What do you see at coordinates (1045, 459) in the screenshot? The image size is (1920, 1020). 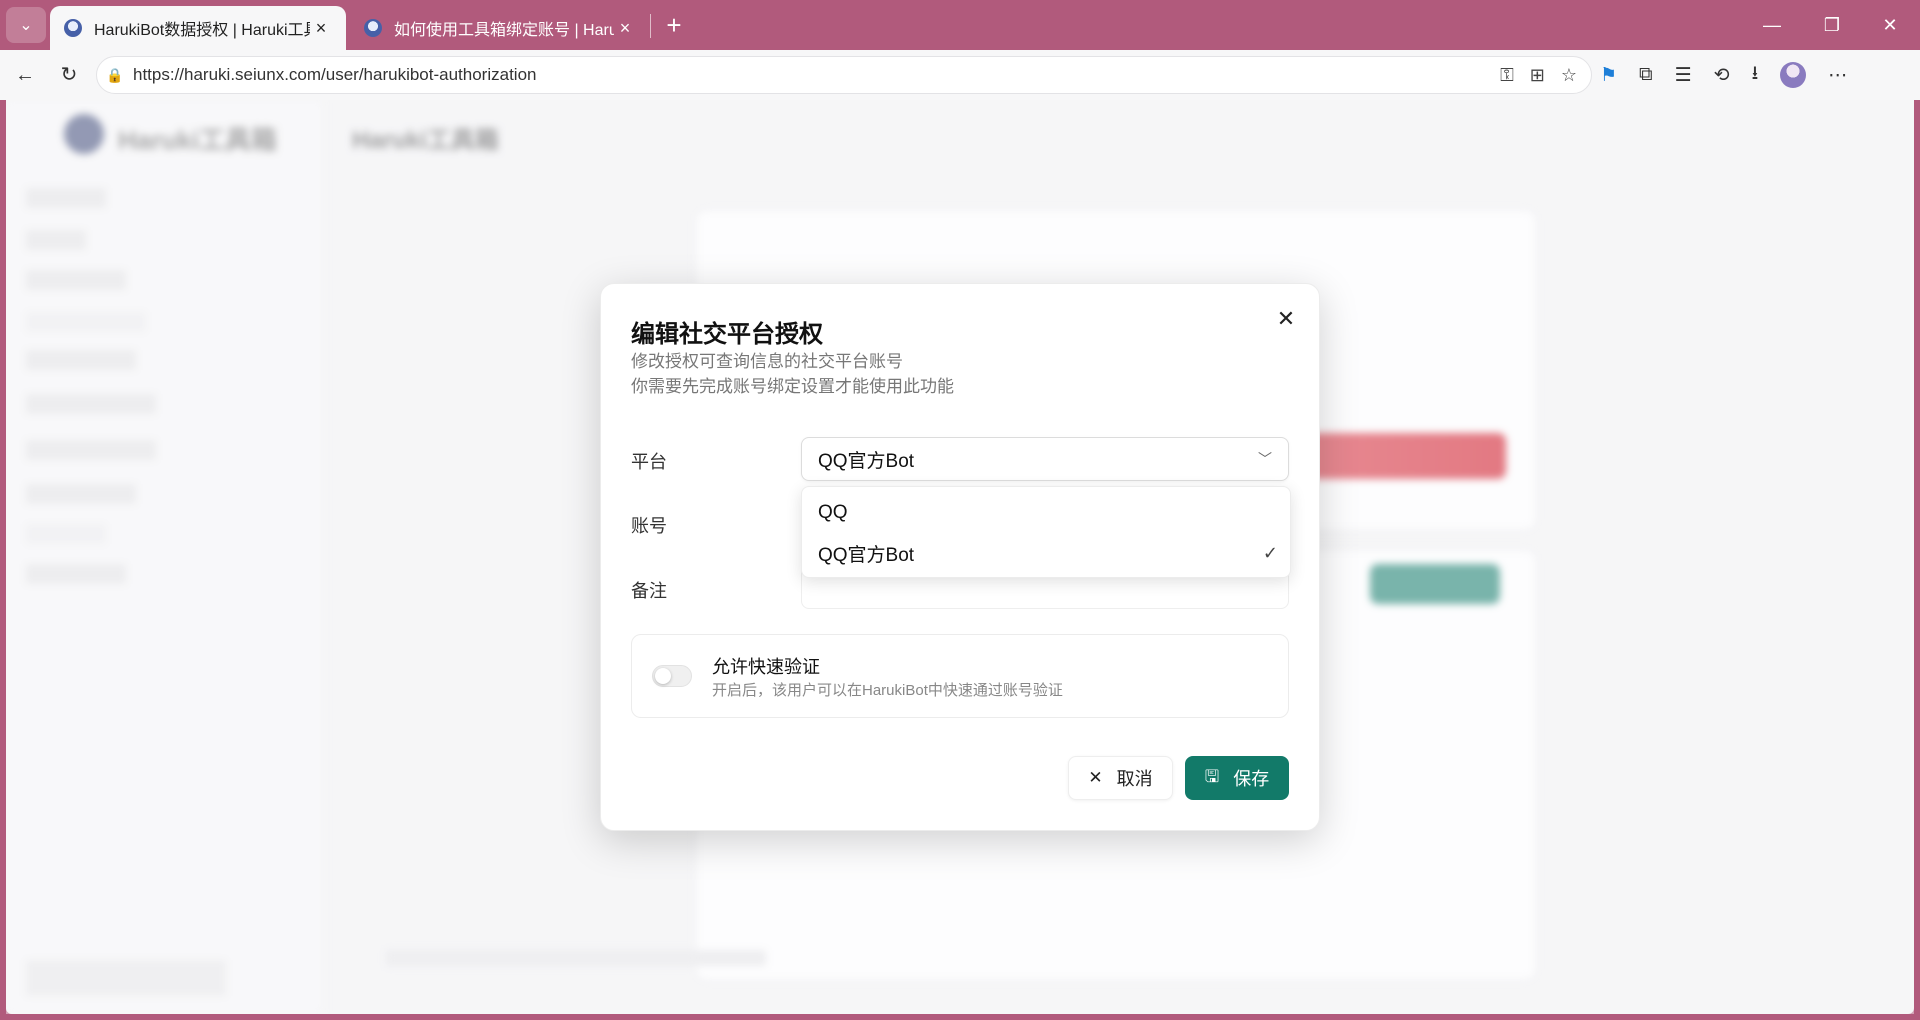 I see `platform-select: QQ官方Bot ﹀` at bounding box center [1045, 459].